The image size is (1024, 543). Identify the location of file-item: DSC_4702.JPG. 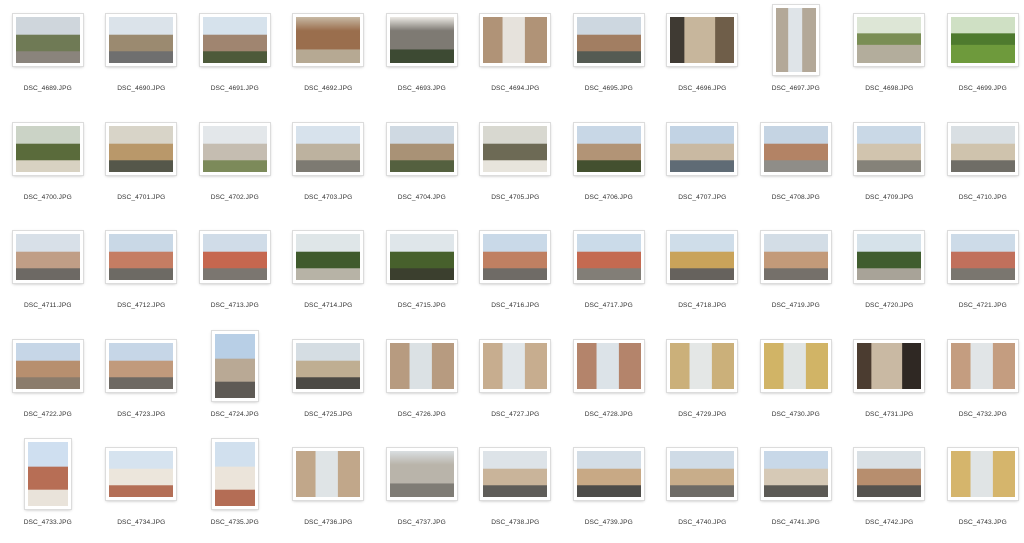
(235, 163).